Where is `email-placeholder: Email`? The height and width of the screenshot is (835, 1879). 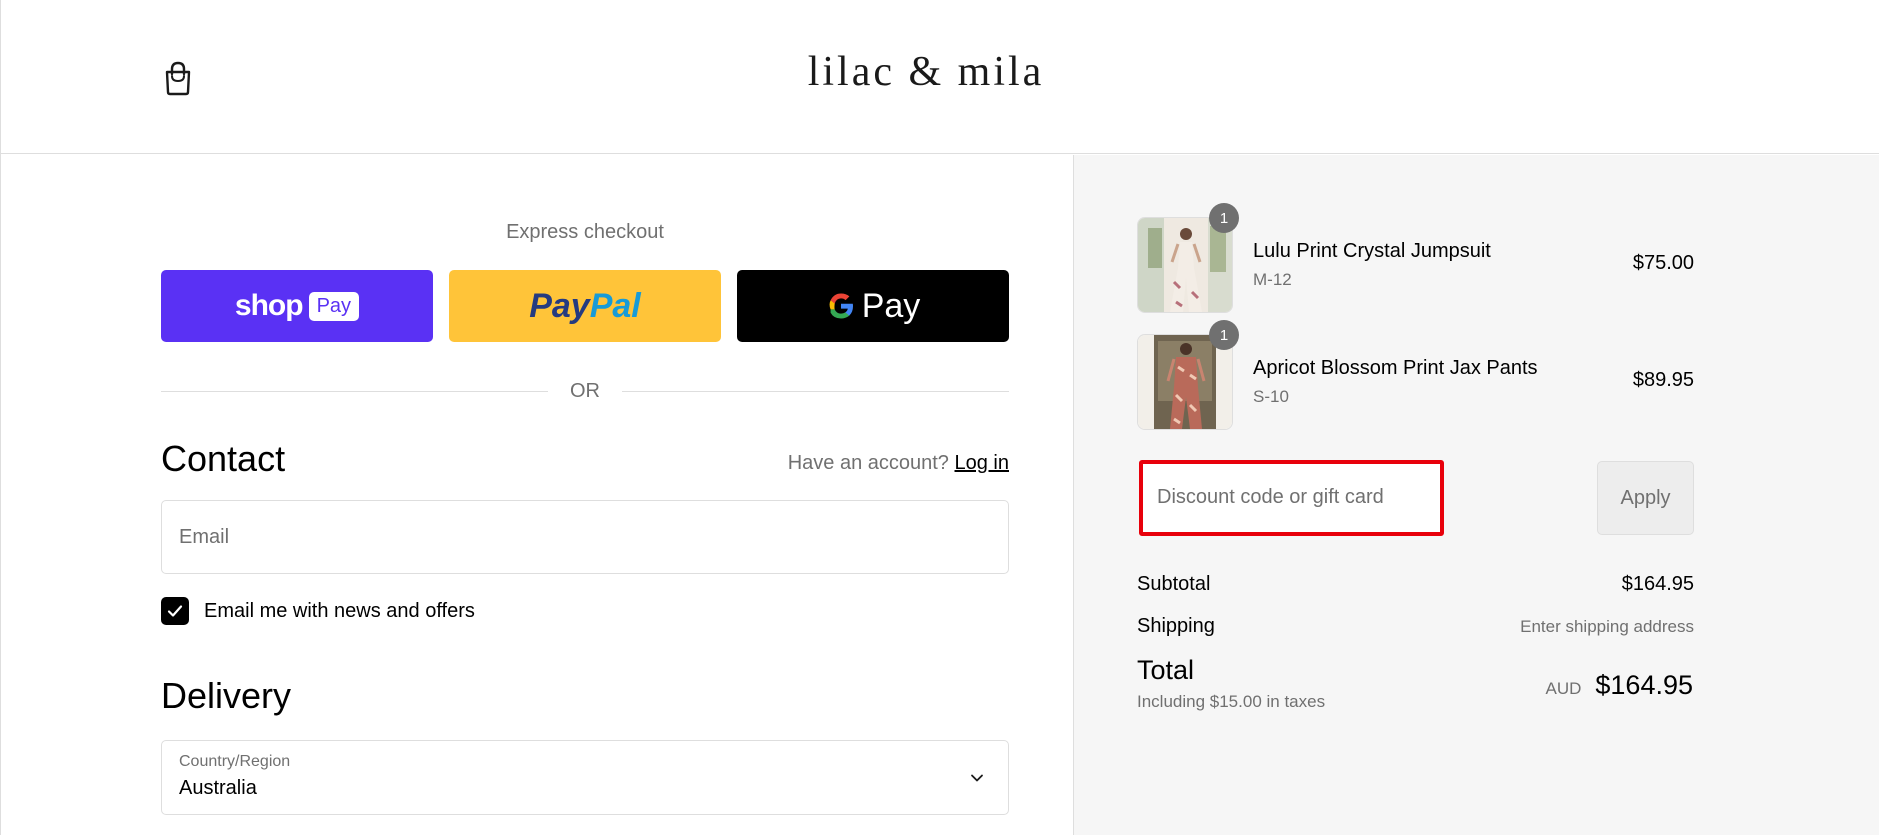 email-placeholder: Email is located at coordinates (204, 537).